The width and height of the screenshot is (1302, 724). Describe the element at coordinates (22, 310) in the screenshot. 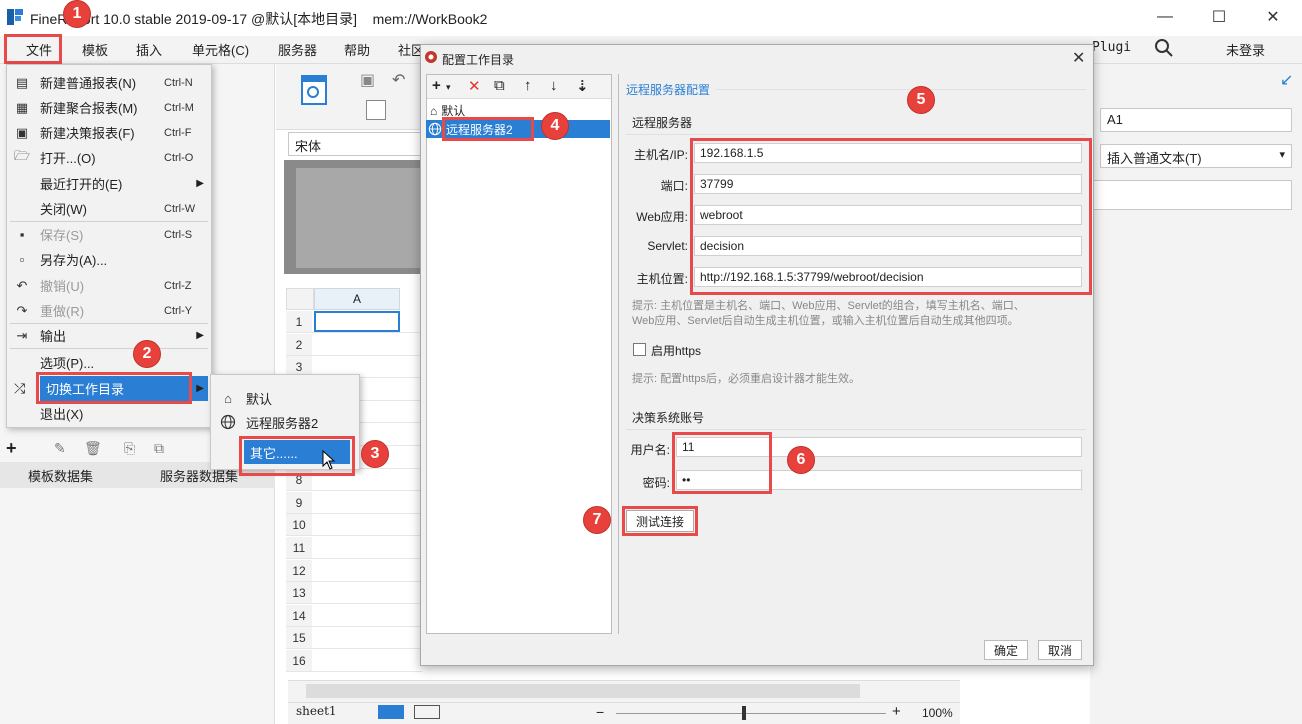

I see `redo-icon: ↷` at that location.